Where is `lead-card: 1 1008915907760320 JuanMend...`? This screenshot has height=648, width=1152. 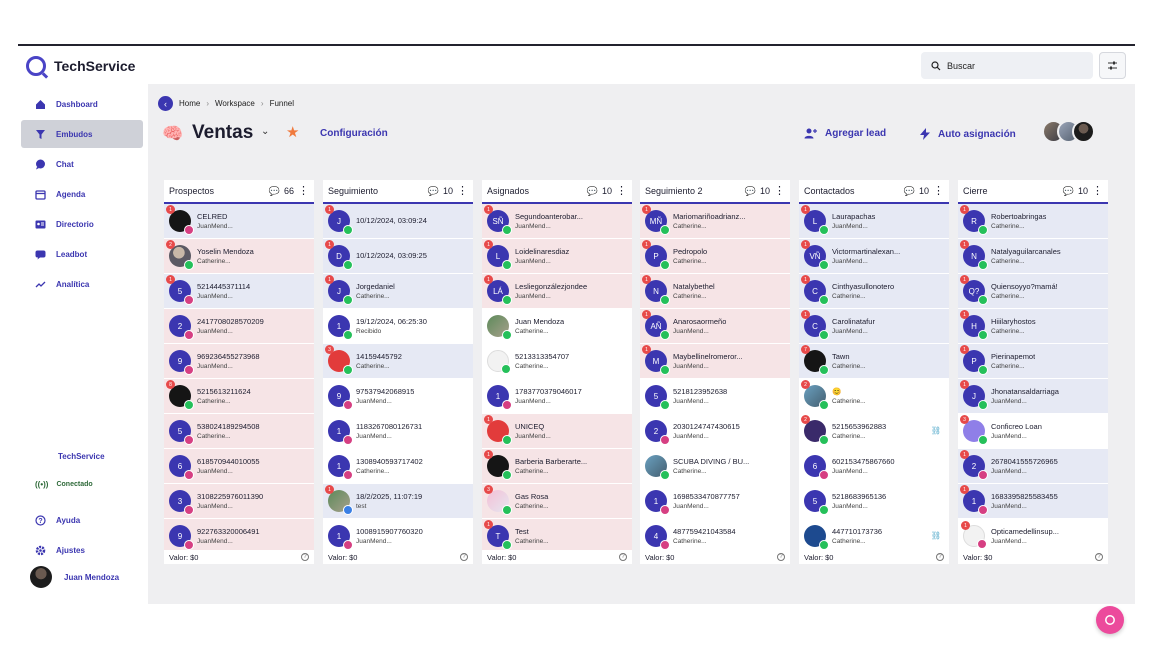 lead-card: 1 1008915907760320 JuanMend... is located at coordinates (398, 536).